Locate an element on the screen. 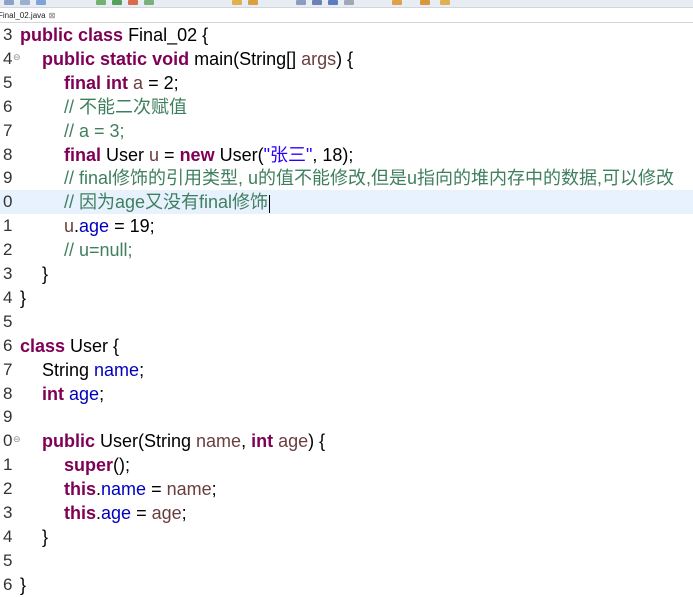 The width and height of the screenshot is (693, 597). comment-token: // 因为age又没有final修饰 is located at coordinates (166, 202).